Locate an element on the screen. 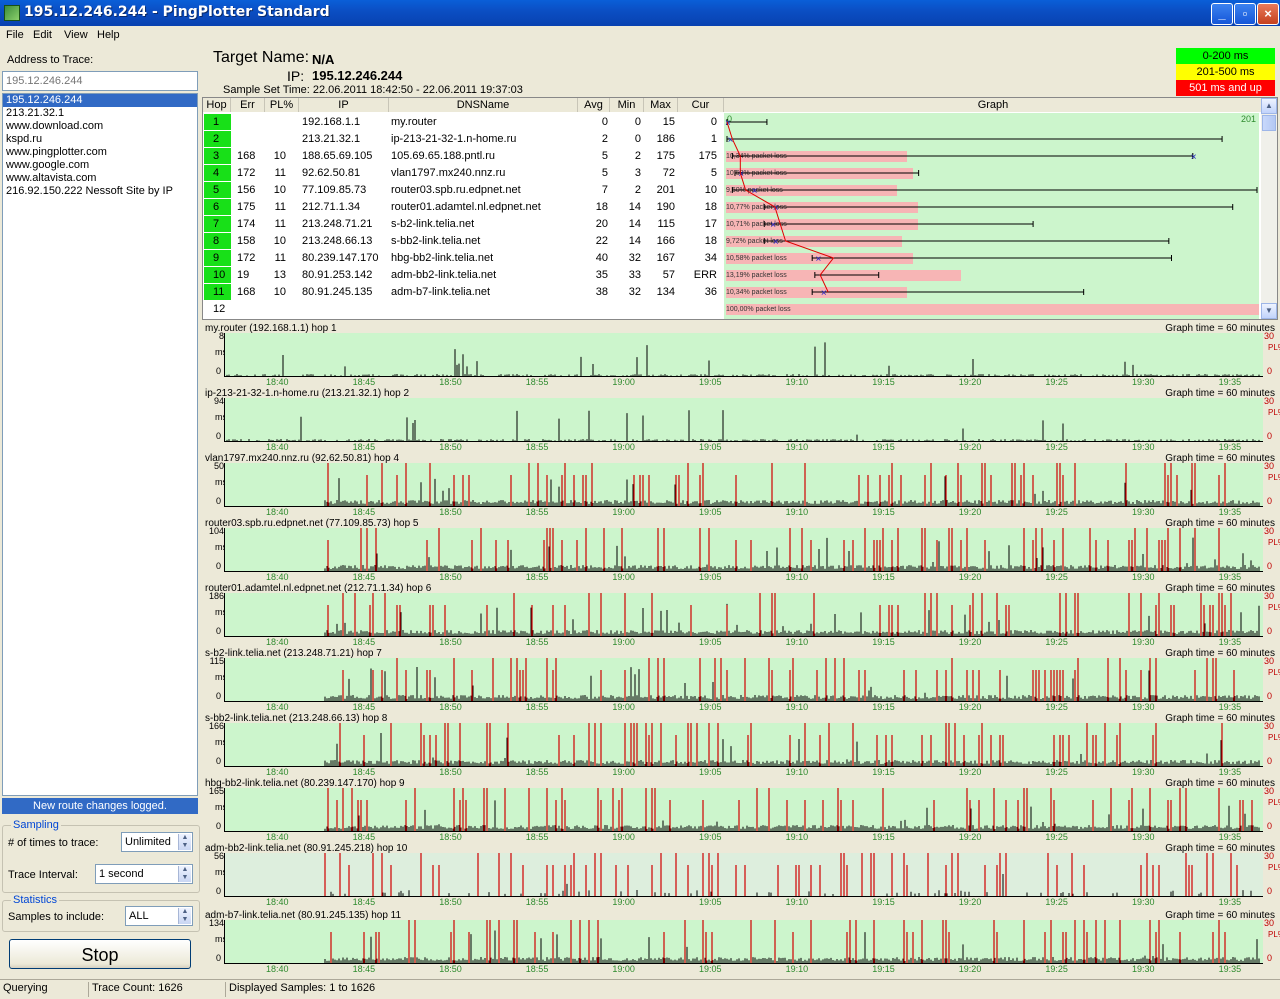  cell-cur: 0 is located at coordinates (713, 122).